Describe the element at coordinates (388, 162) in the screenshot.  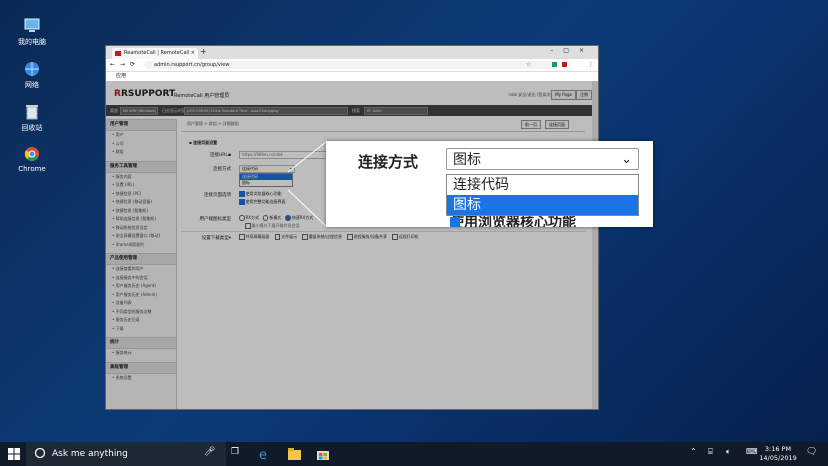
I see `zoom-method-label: 连接方式` at that location.